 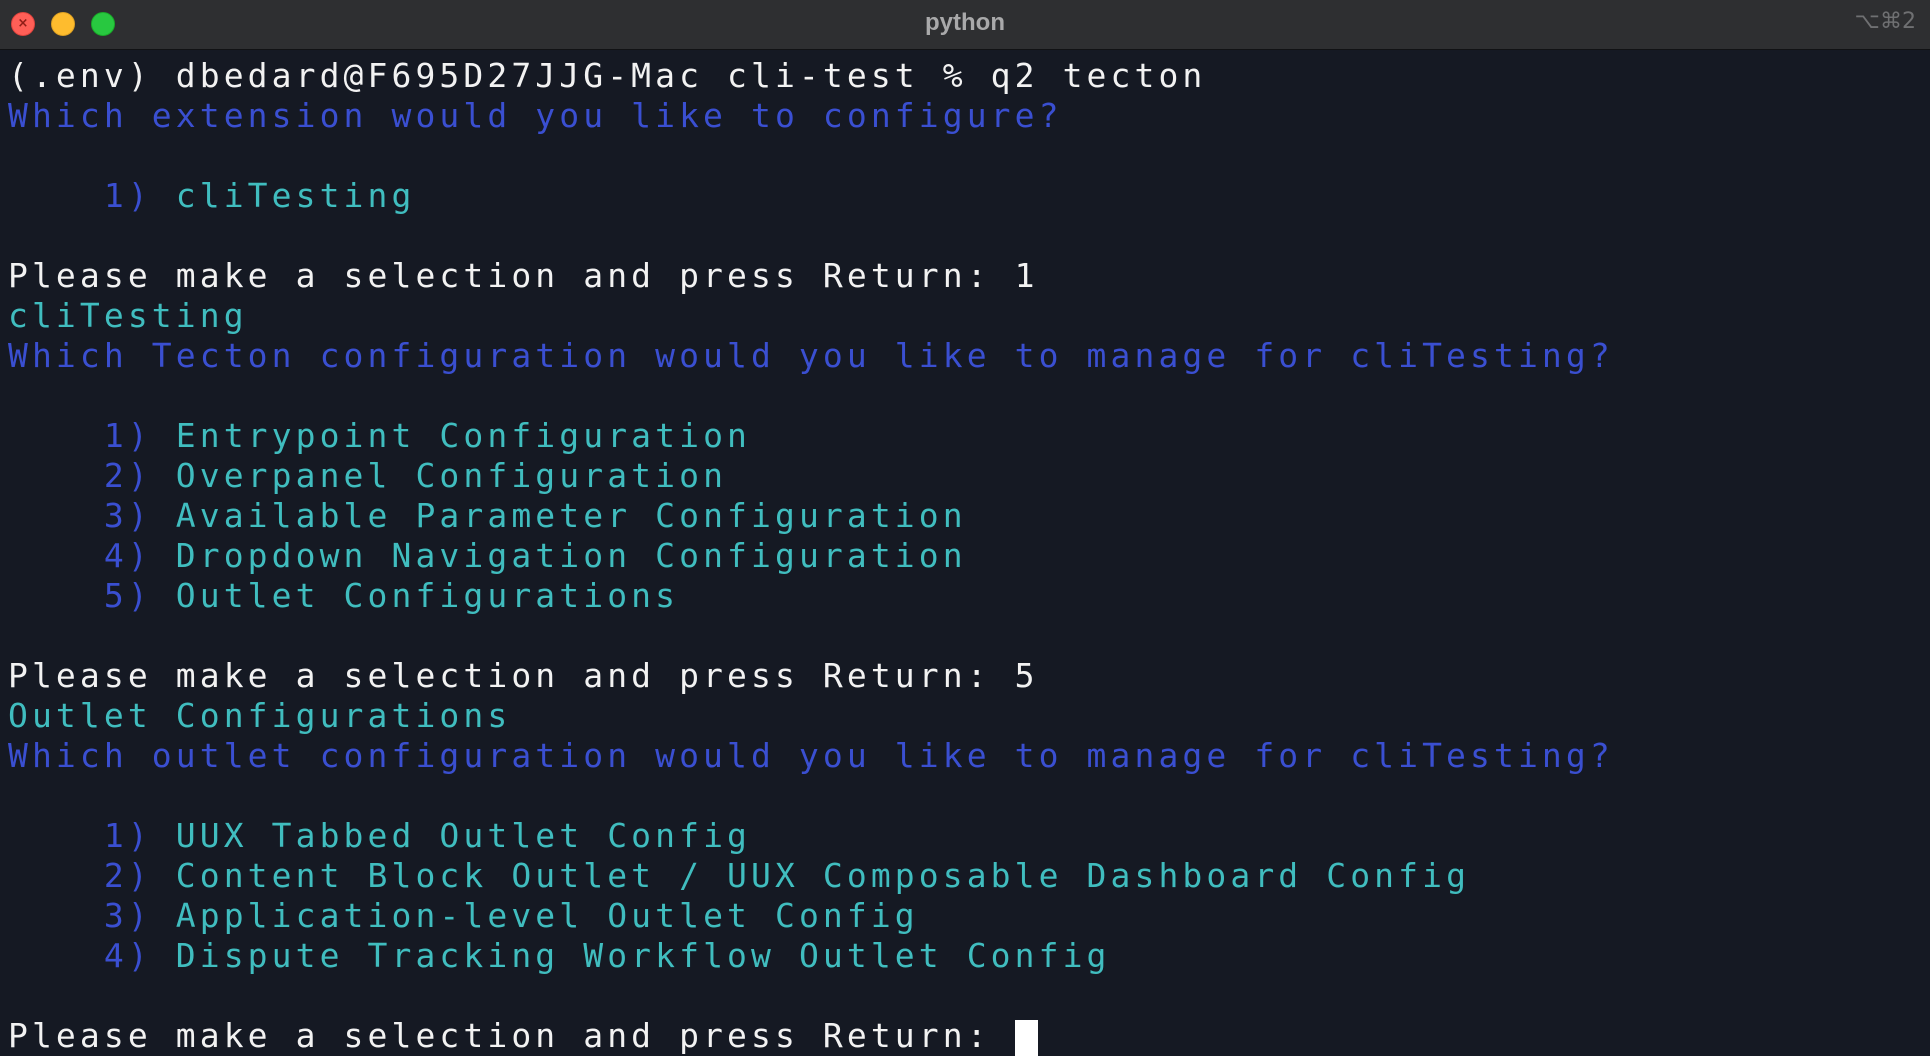 I want to click on config-option: 4) Dropdown Navigation Configuration, so click(x=487, y=556).